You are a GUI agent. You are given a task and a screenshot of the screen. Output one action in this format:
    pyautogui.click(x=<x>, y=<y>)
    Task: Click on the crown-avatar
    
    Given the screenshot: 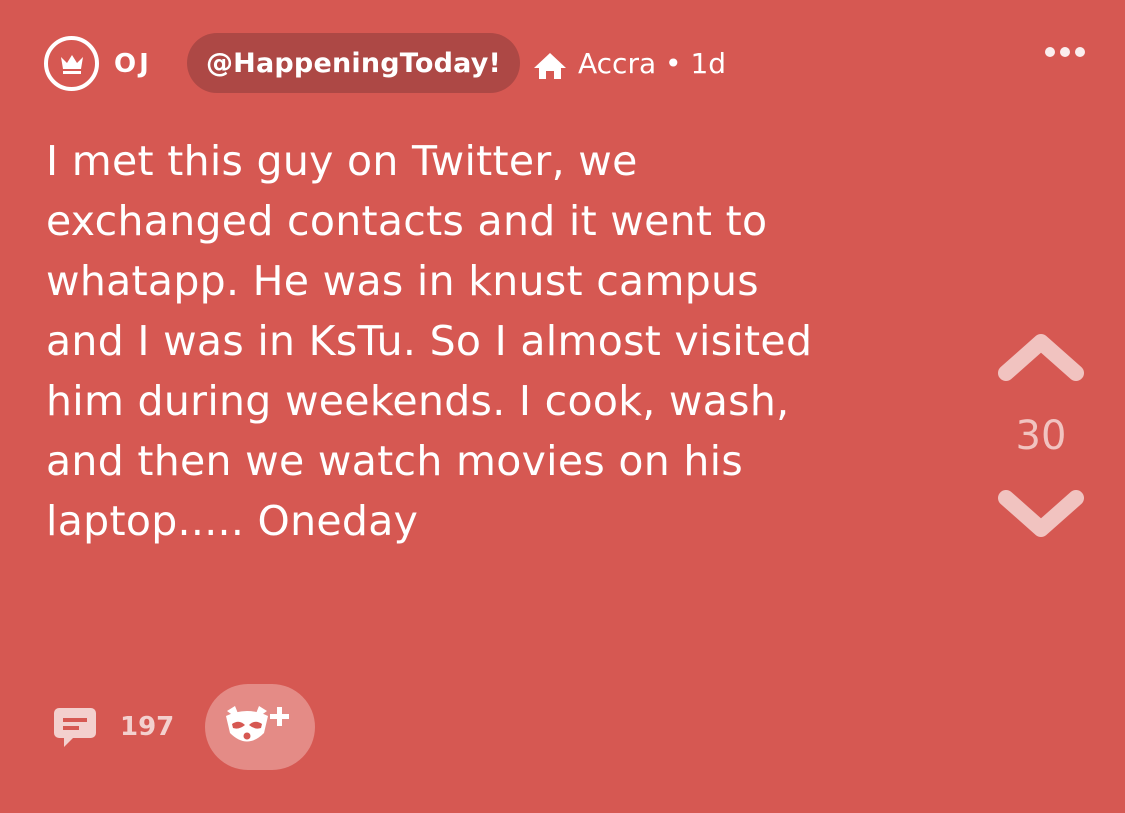 What is the action you would take?
    pyautogui.click(x=71, y=63)
    